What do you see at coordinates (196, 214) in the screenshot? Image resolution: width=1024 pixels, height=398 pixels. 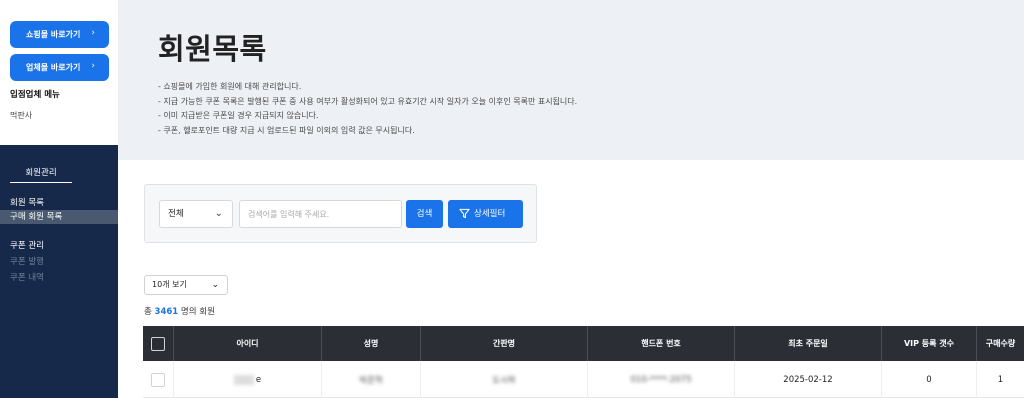 I see `search-category-select: 전체 ⌄` at bounding box center [196, 214].